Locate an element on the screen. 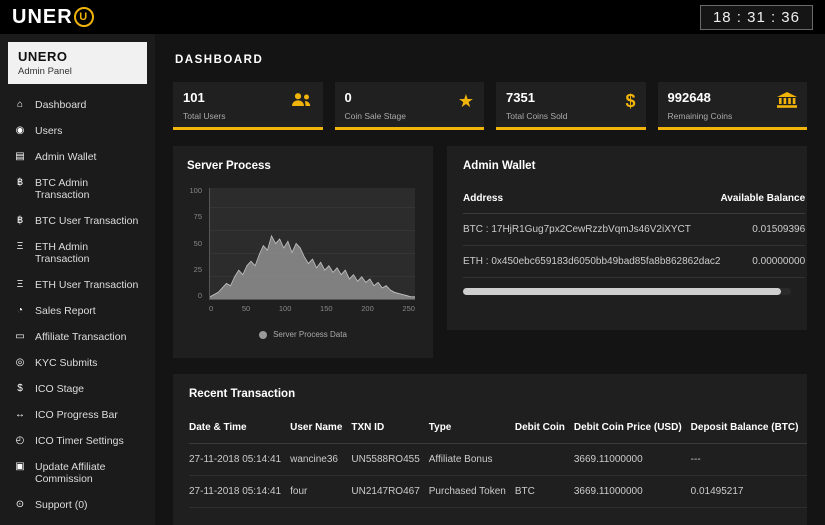 Image resolution: width=825 pixels, height=525 pixels. txn-id: UN5588RO455 is located at coordinates (390, 459).